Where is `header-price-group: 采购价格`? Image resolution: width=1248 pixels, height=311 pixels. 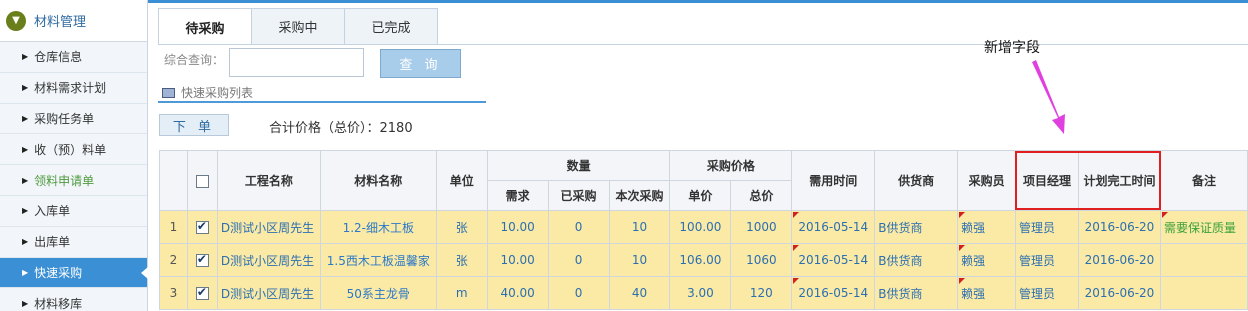
header-price-group: 采购价格 is located at coordinates (731, 165).